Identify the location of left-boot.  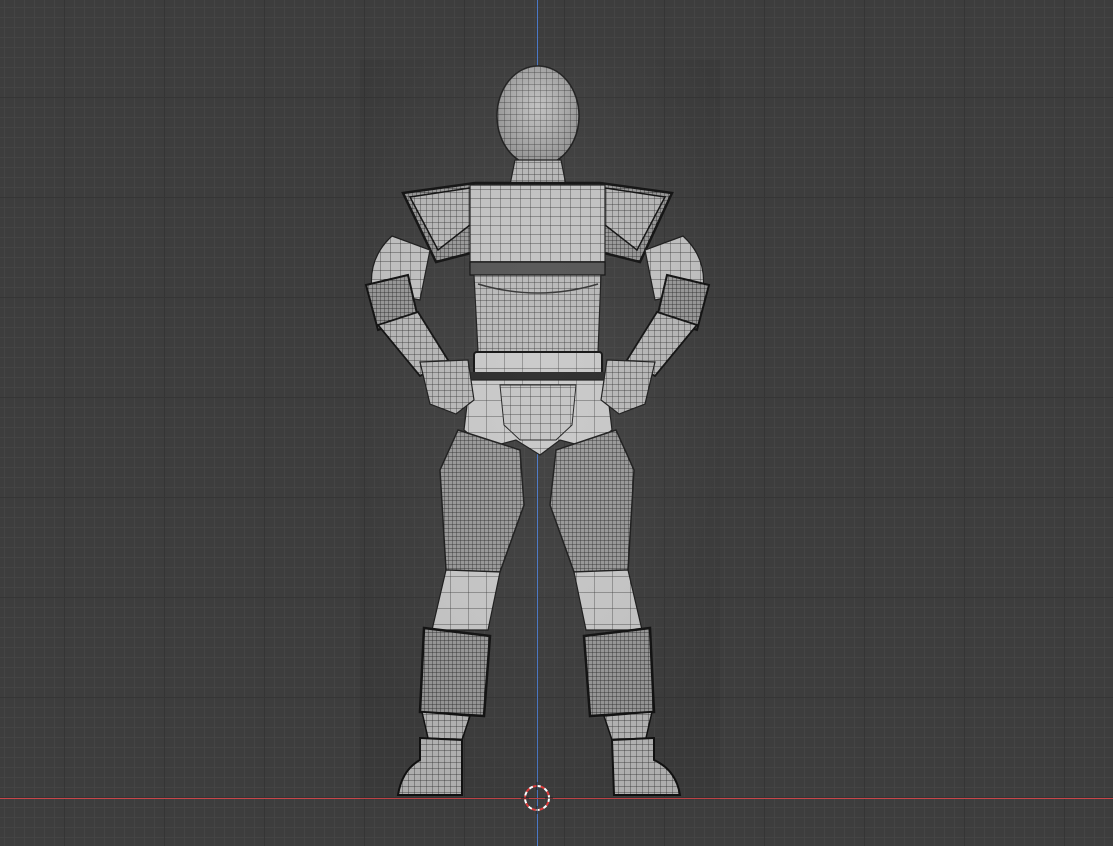
(429, 766).